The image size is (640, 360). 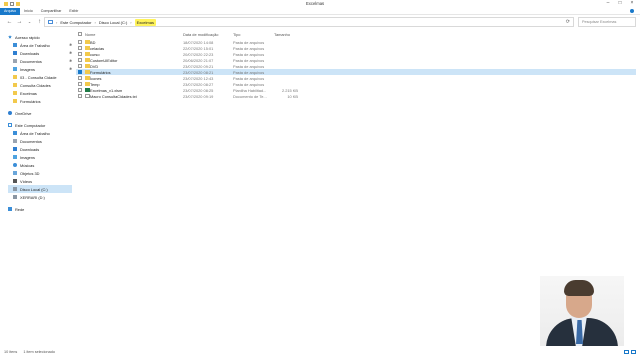 What do you see at coordinates (320, 11) in the screenshot?
I see `ribbon-tabs: Arquivo Início Compartilhar Exibir` at bounding box center [320, 11].